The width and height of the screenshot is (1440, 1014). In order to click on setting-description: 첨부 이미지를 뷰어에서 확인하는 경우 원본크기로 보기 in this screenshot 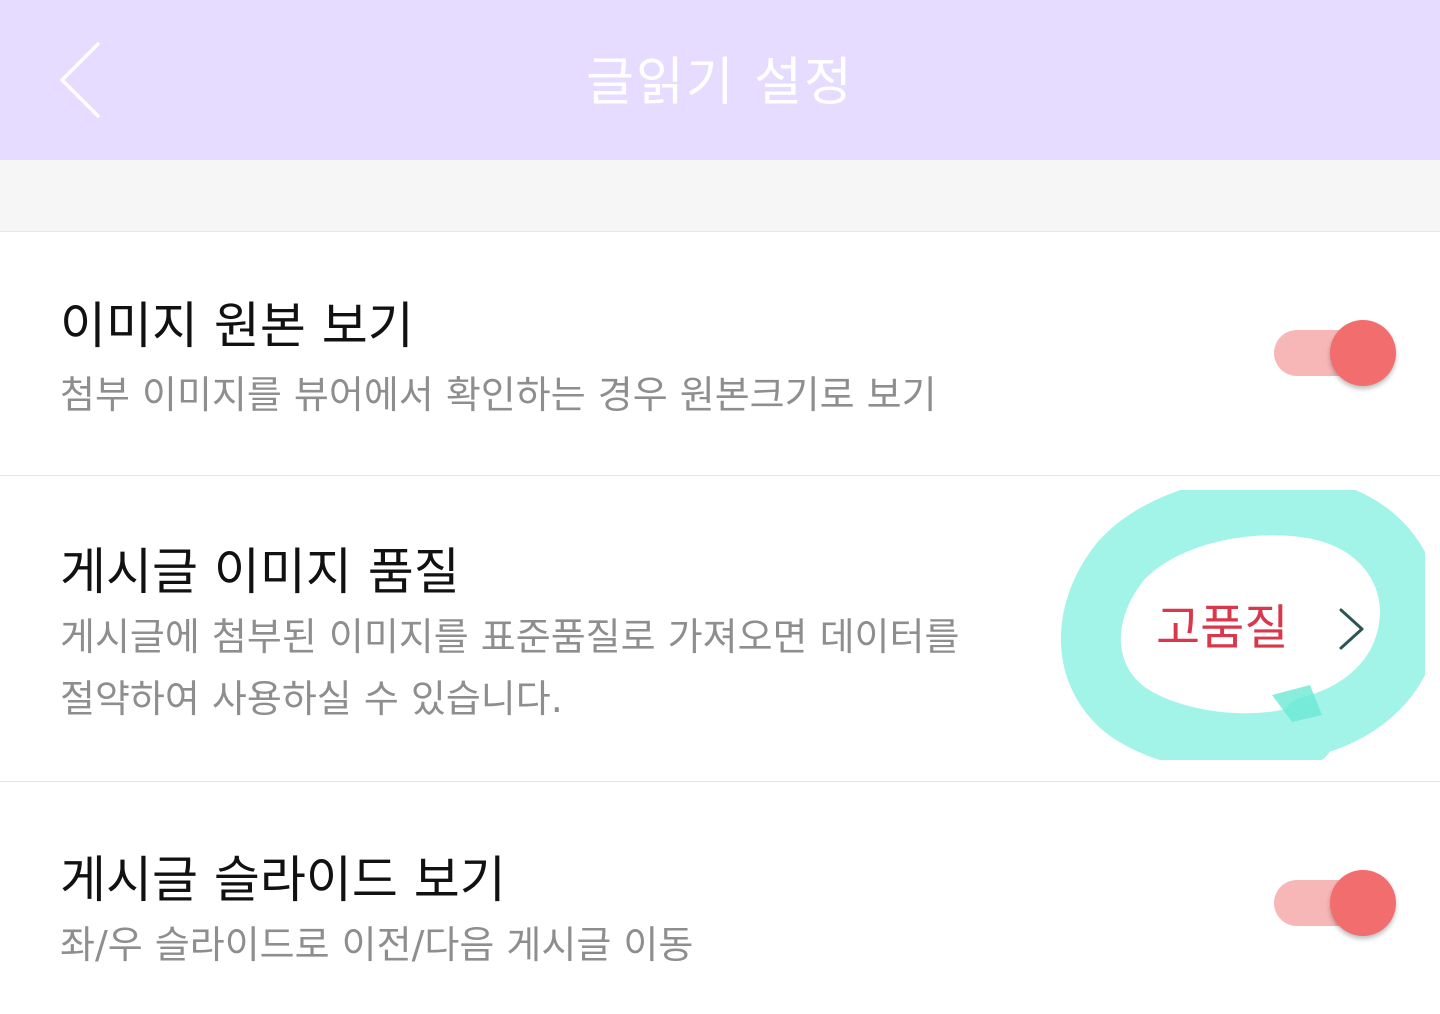, I will do `click(498, 395)`.